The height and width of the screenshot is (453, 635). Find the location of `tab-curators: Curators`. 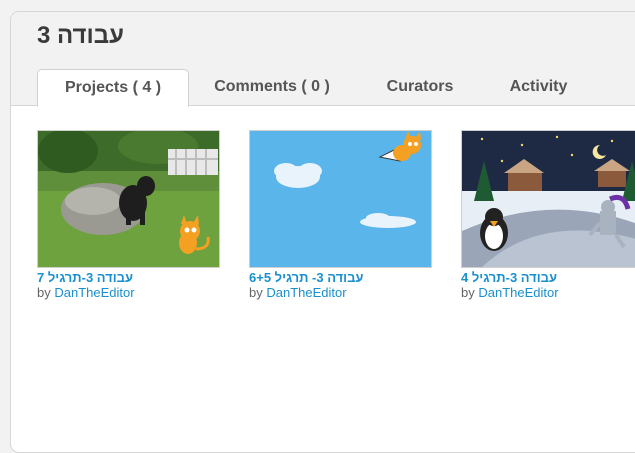

tab-curators: Curators is located at coordinates (420, 87).